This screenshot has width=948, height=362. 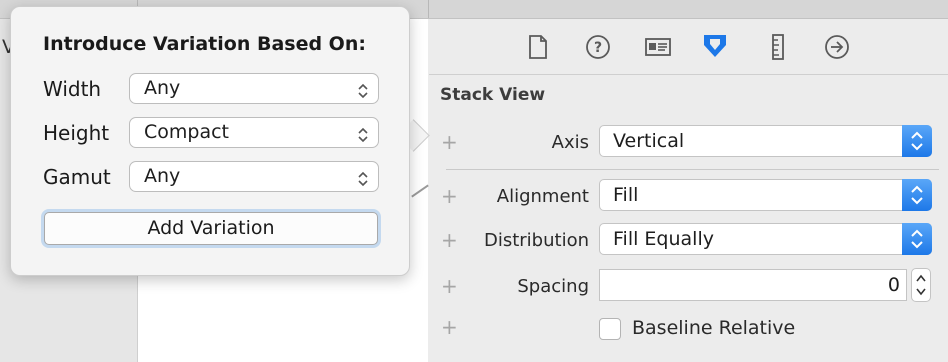 I want to click on distribution-value: Fill Equally, so click(x=663, y=239).